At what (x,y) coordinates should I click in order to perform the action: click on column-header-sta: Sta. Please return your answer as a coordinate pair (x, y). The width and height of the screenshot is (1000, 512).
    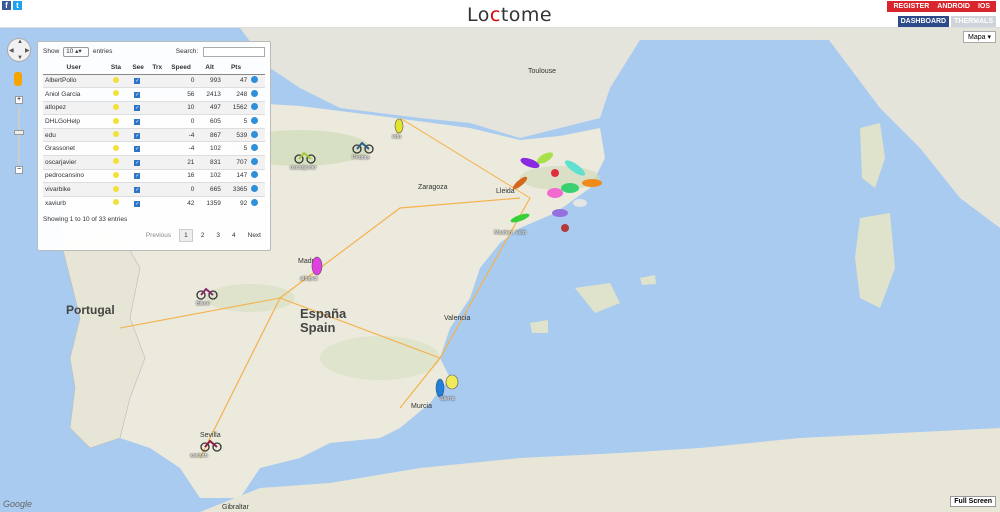
    Looking at the image, I should click on (116, 68).